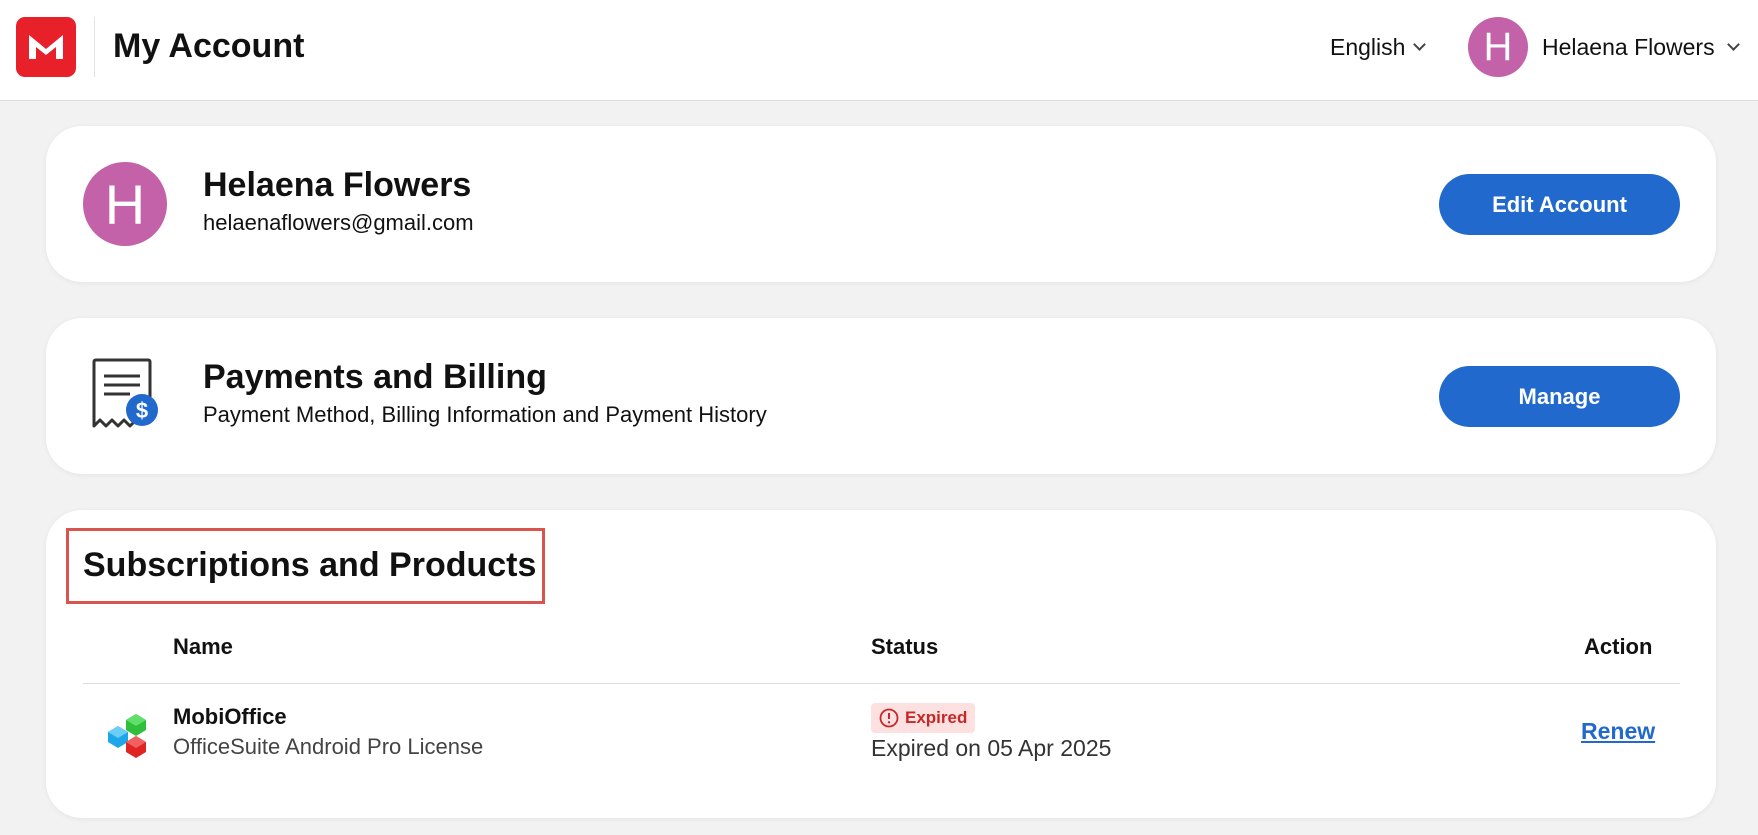 Image resolution: width=1758 pixels, height=835 pixels. Describe the element at coordinates (338, 222) in the screenshot. I see `account-email: helaenaflowers@gmail.com` at that location.